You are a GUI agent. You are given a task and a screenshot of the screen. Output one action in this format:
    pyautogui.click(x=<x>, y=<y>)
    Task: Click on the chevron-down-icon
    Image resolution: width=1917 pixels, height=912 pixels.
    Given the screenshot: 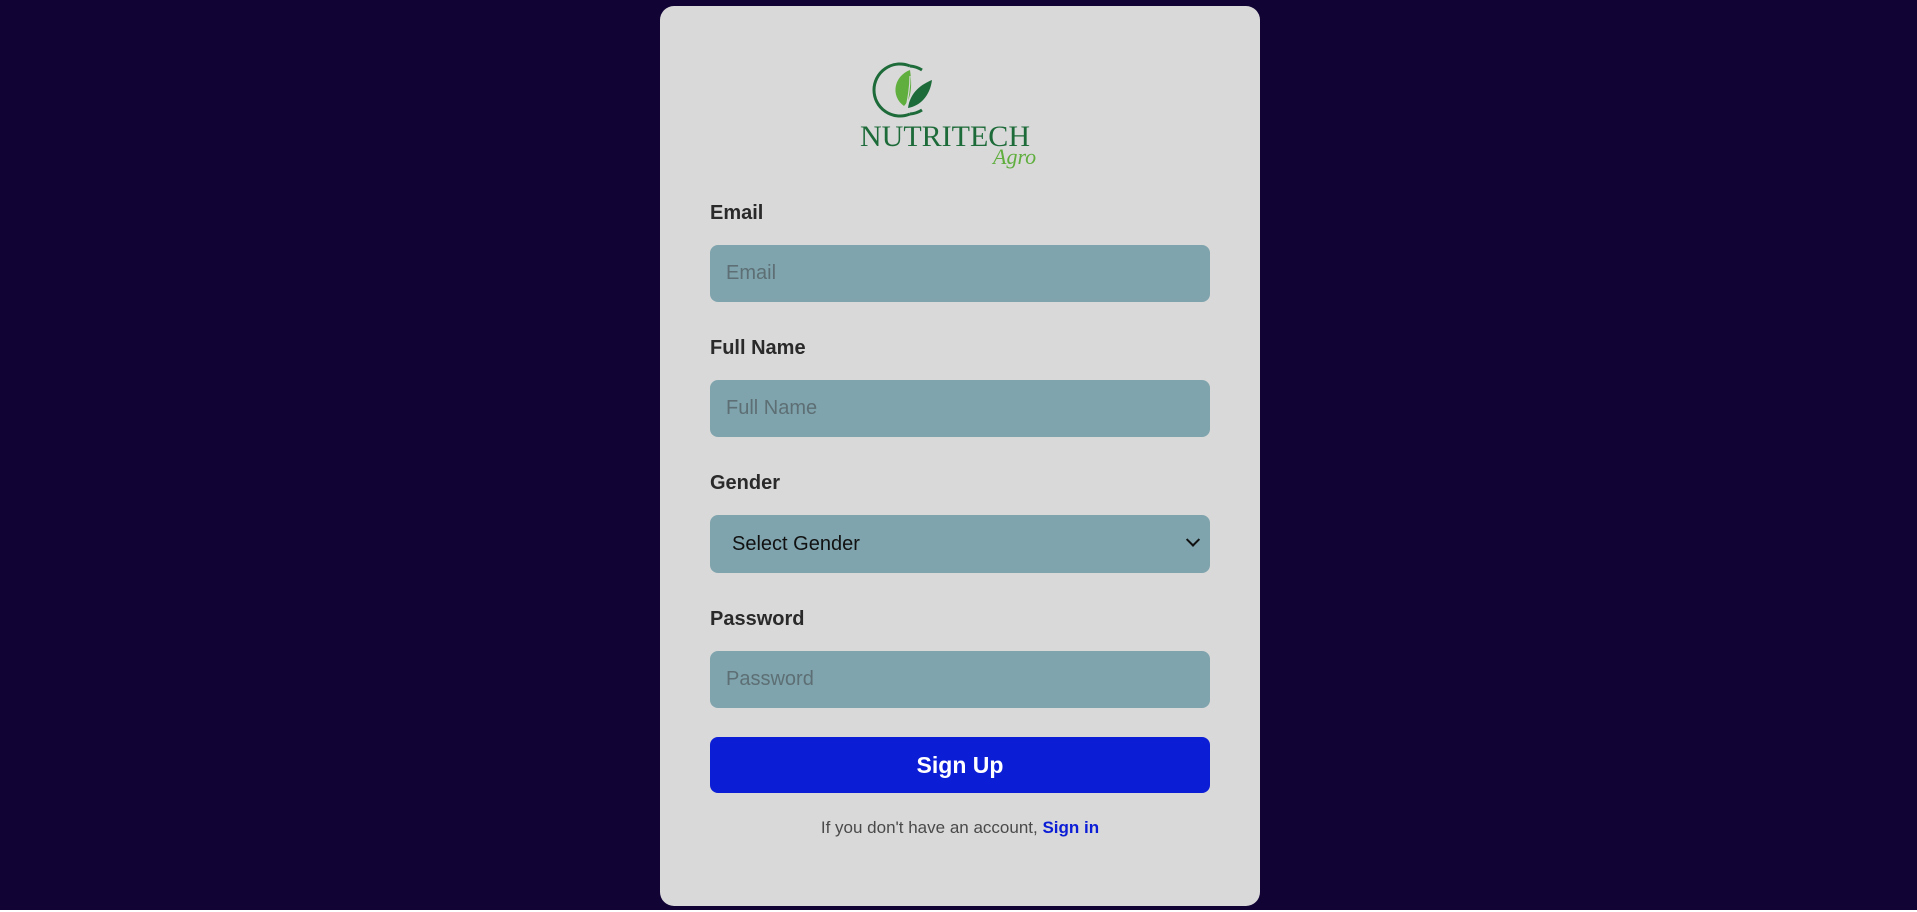 What is the action you would take?
    pyautogui.click(x=1193, y=539)
    